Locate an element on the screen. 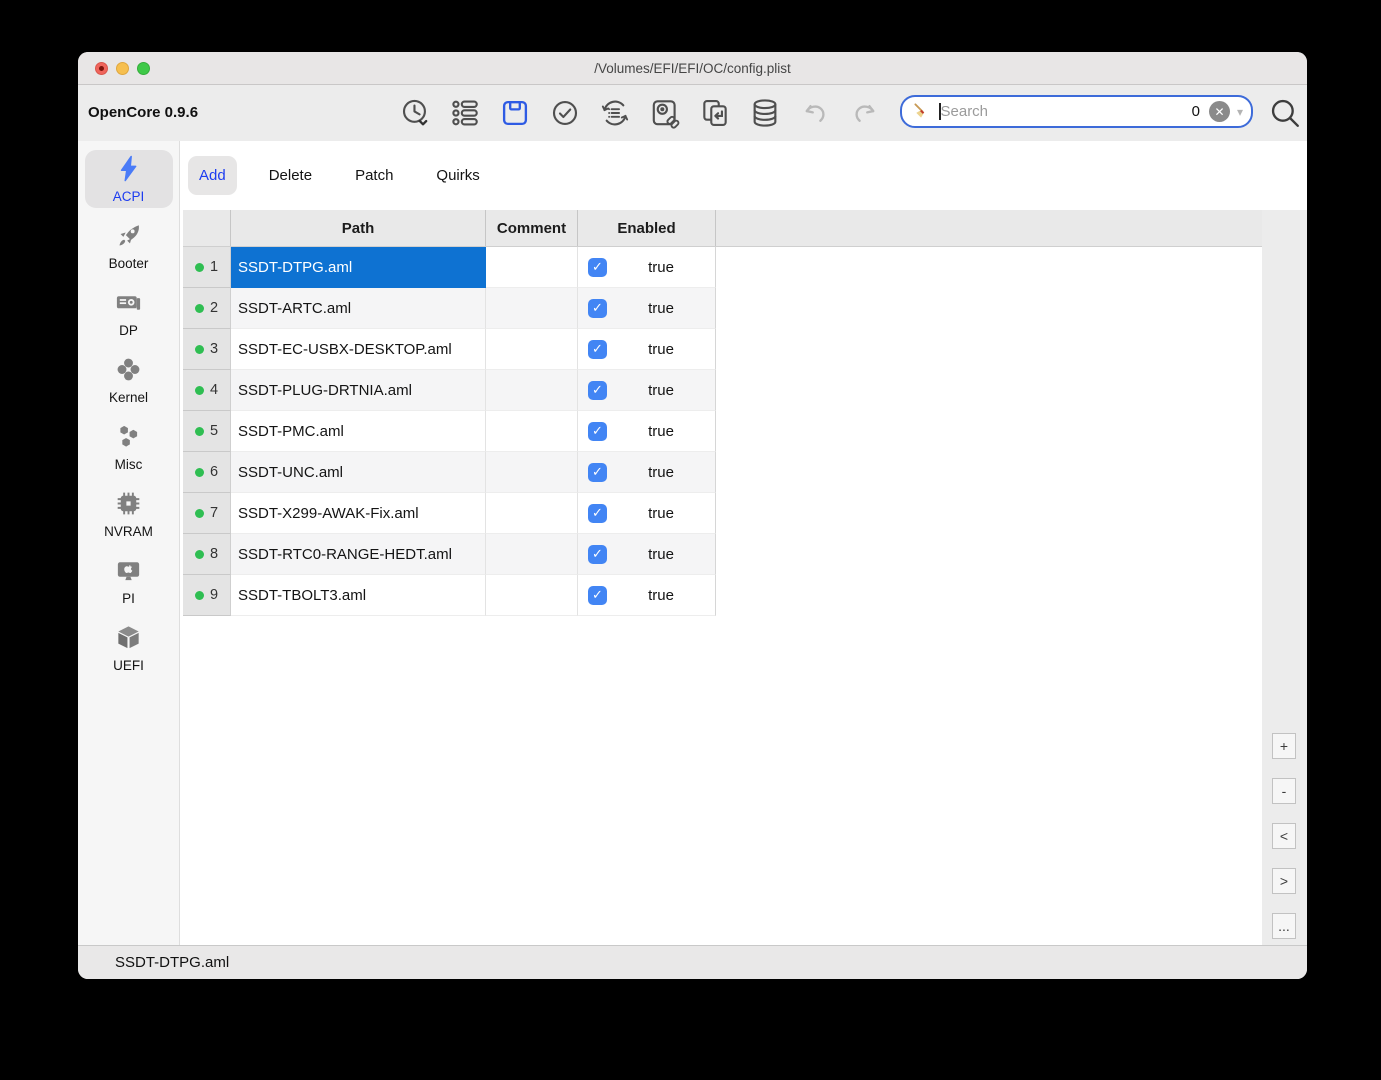 The height and width of the screenshot is (1080, 1381). sidebar-item-acpi: ACPI is located at coordinates (128, 179).